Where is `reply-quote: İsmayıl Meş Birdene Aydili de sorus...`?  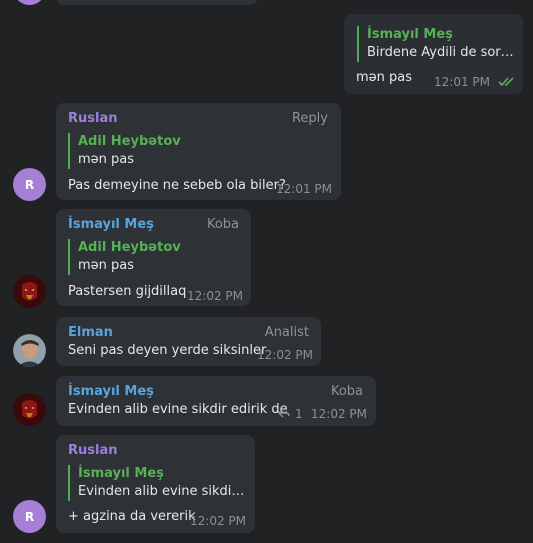 reply-quote: İsmayıl Meş Birdene Aydili de sorus... is located at coordinates (437, 44).